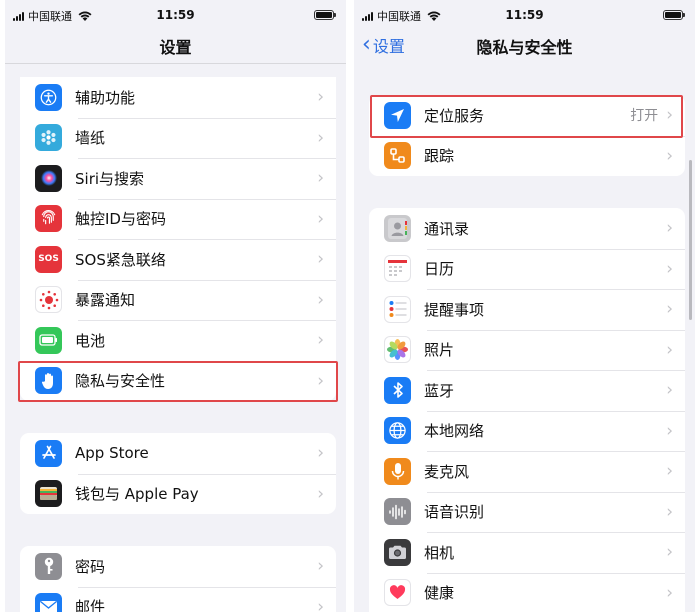 The width and height of the screenshot is (700, 612). What do you see at coordinates (397, 350) in the screenshot?
I see `photos-icon` at bounding box center [397, 350].